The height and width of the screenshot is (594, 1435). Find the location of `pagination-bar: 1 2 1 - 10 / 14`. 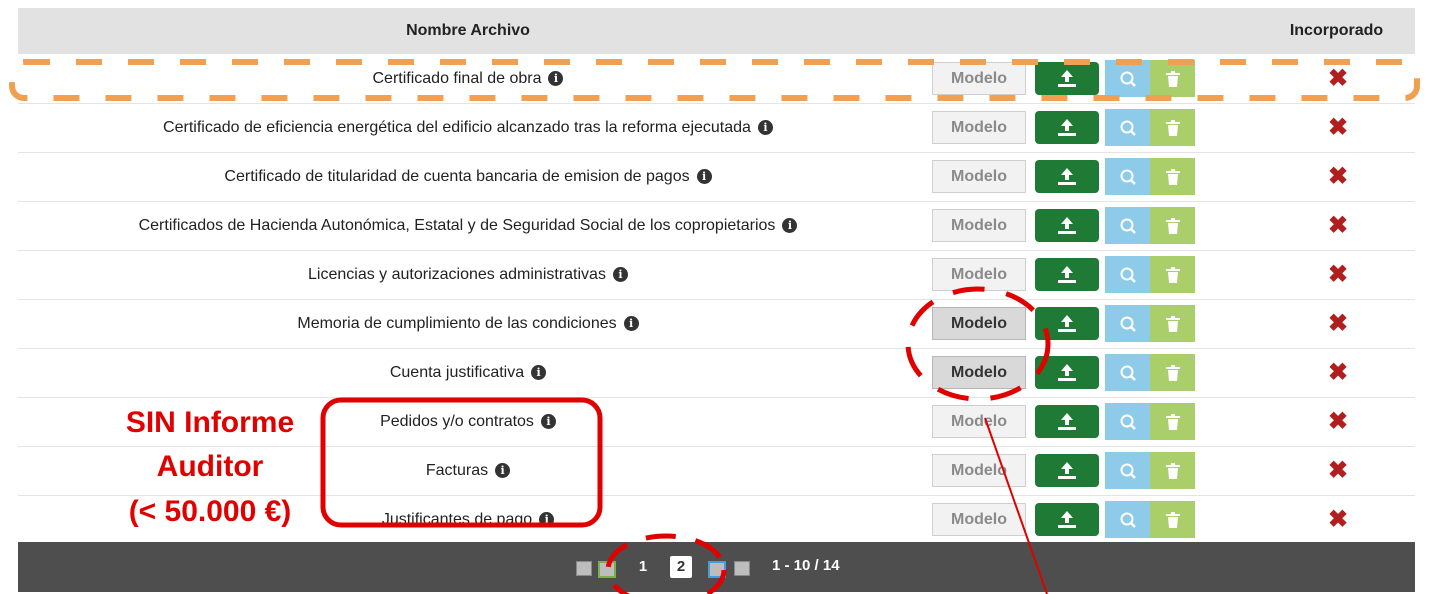

pagination-bar: 1 2 1 - 10 / 14 is located at coordinates (716, 567).